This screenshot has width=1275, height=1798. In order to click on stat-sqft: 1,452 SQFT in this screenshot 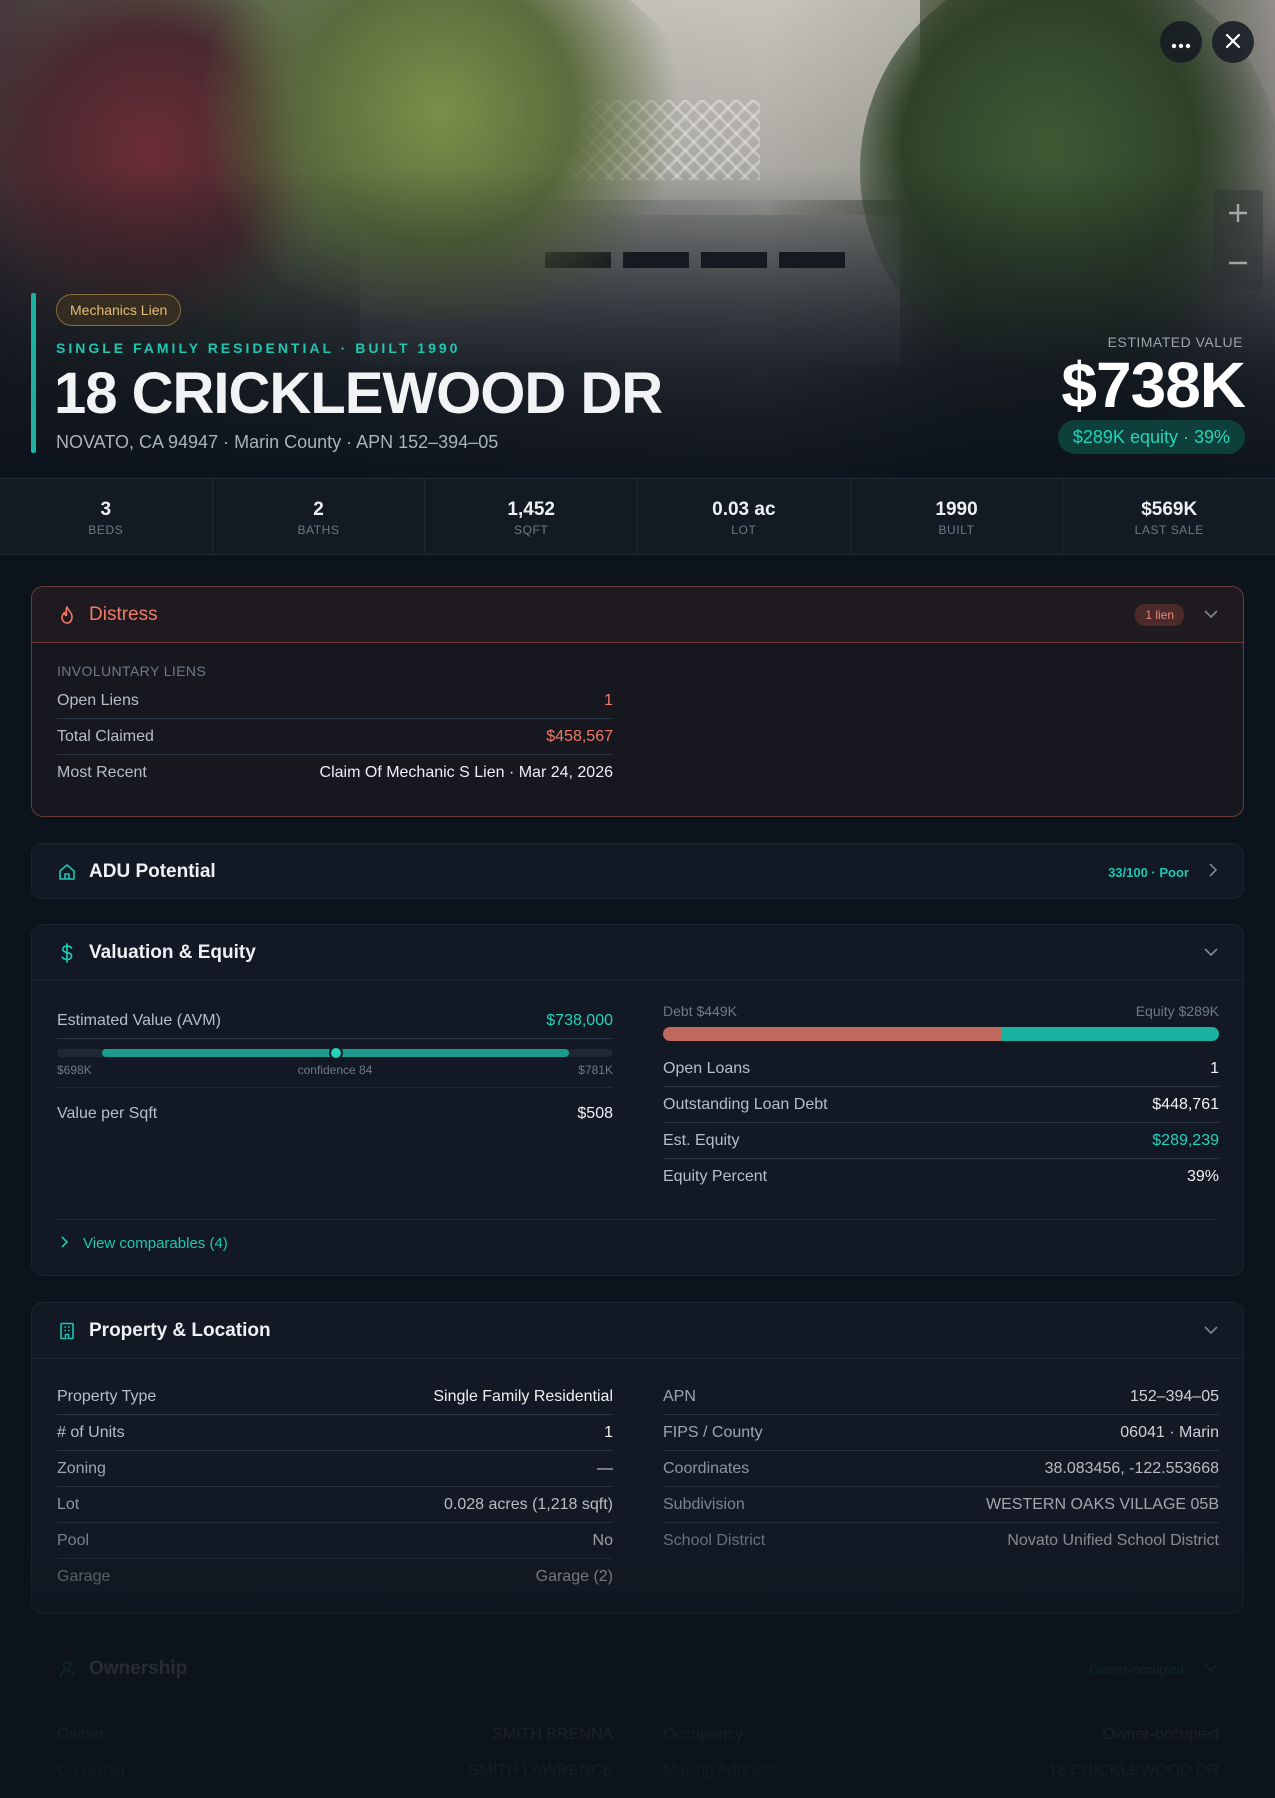, I will do `click(532, 516)`.